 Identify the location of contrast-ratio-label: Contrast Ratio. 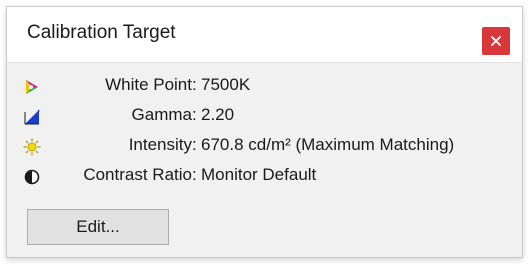
(137, 174).